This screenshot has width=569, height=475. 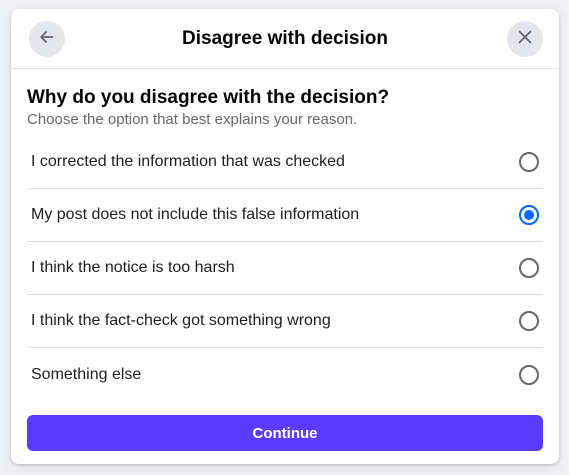 I want to click on dialog-title: Disagree with decision, so click(x=285, y=38).